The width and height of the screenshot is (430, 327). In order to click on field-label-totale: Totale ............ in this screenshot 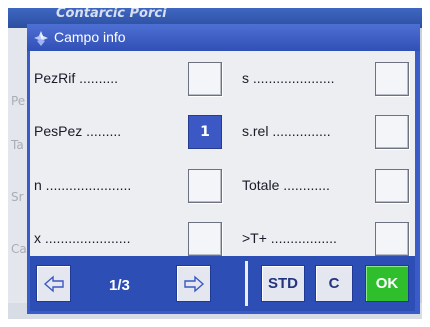, I will do `click(286, 185)`.